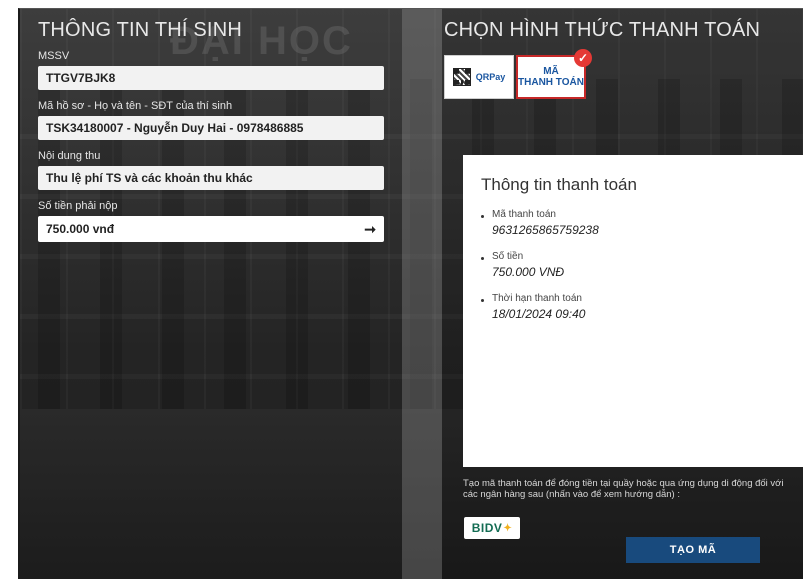  What do you see at coordinates (135, 106) in the screenshot?
I see `candidate-profile-label: Mã hồ sơ - Họ và tên - SĐT của thí sinh` at bounding box center [135, 106].